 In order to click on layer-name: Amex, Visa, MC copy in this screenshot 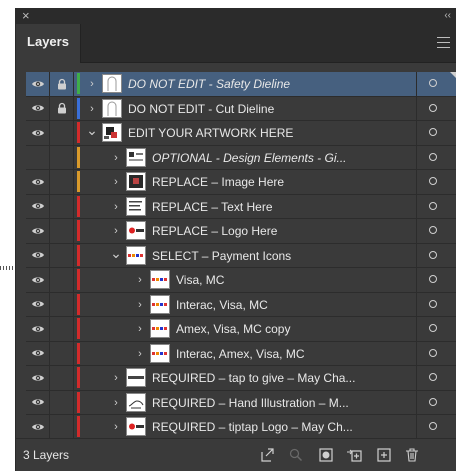, I will do `click(233, 329)`.